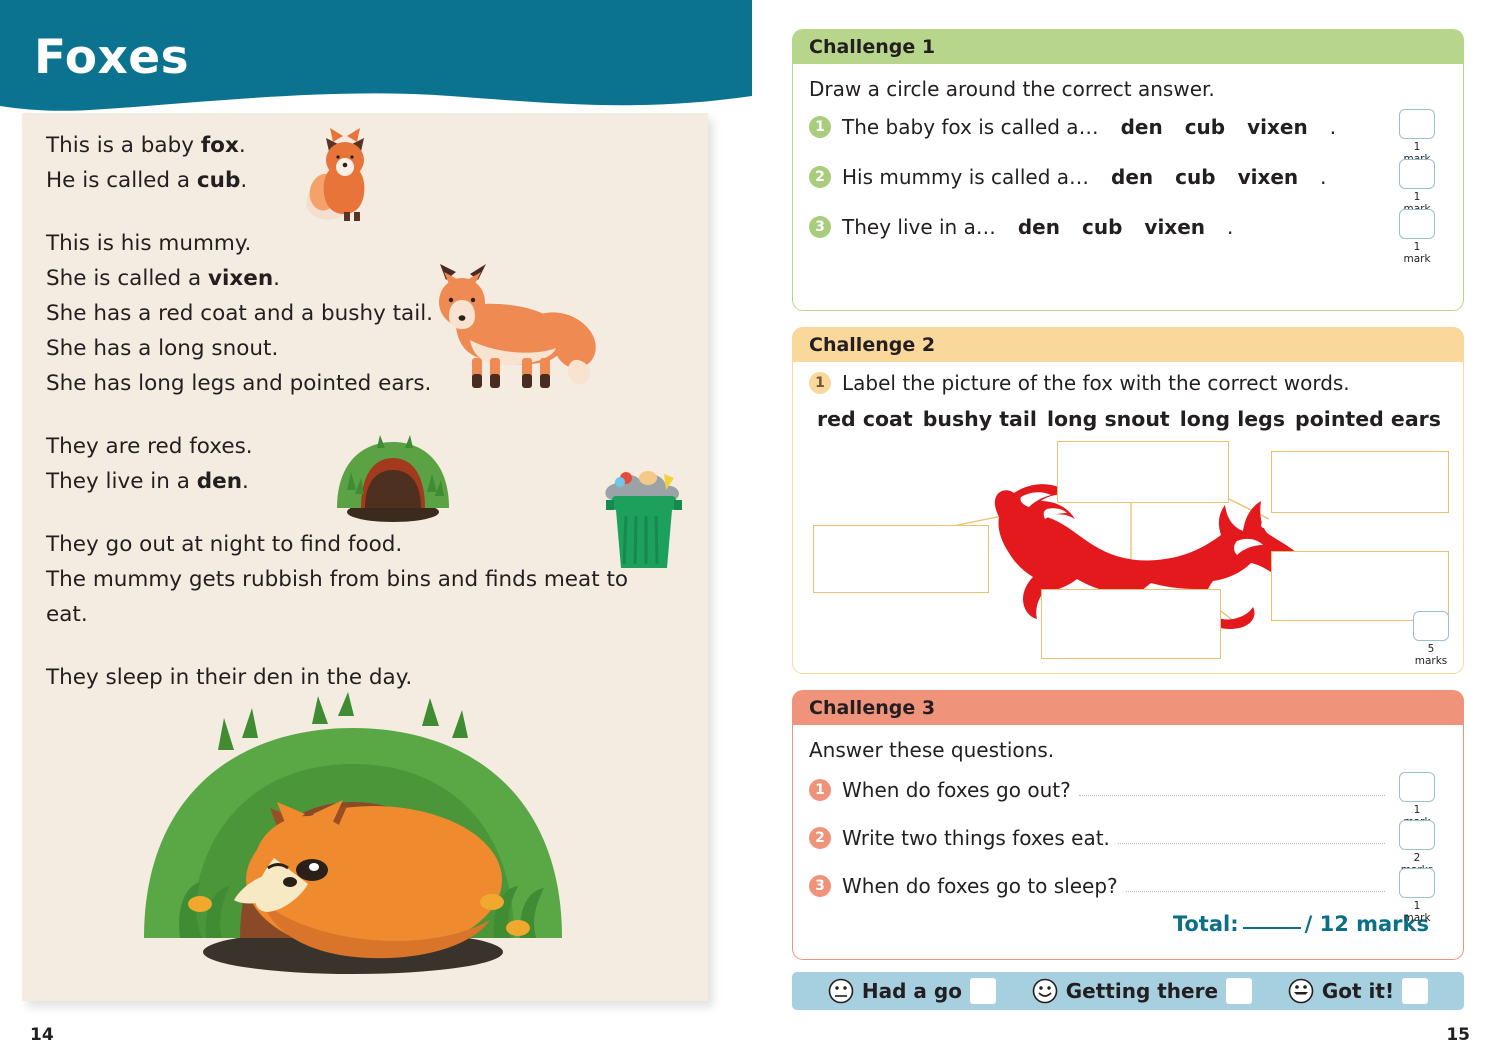 The width and height of the screenshot is (1500, 1061). I want to click on page-number-left: 14, so click(42, 1035).